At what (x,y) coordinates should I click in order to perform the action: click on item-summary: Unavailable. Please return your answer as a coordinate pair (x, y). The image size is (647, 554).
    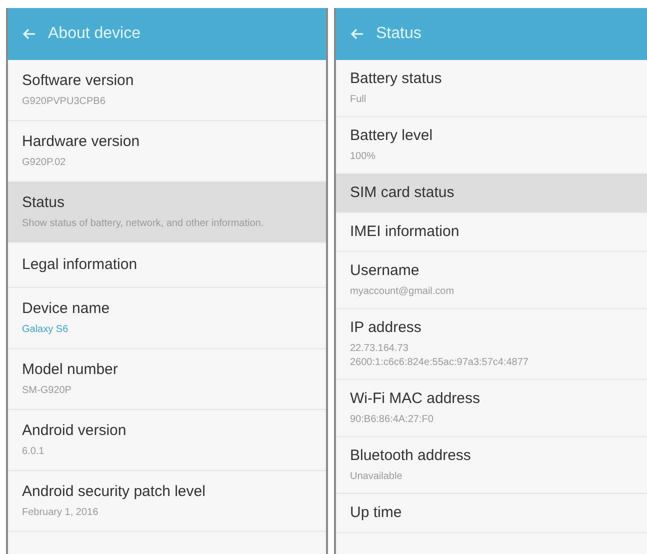
    Looking at the image, I should click on (377, 477).